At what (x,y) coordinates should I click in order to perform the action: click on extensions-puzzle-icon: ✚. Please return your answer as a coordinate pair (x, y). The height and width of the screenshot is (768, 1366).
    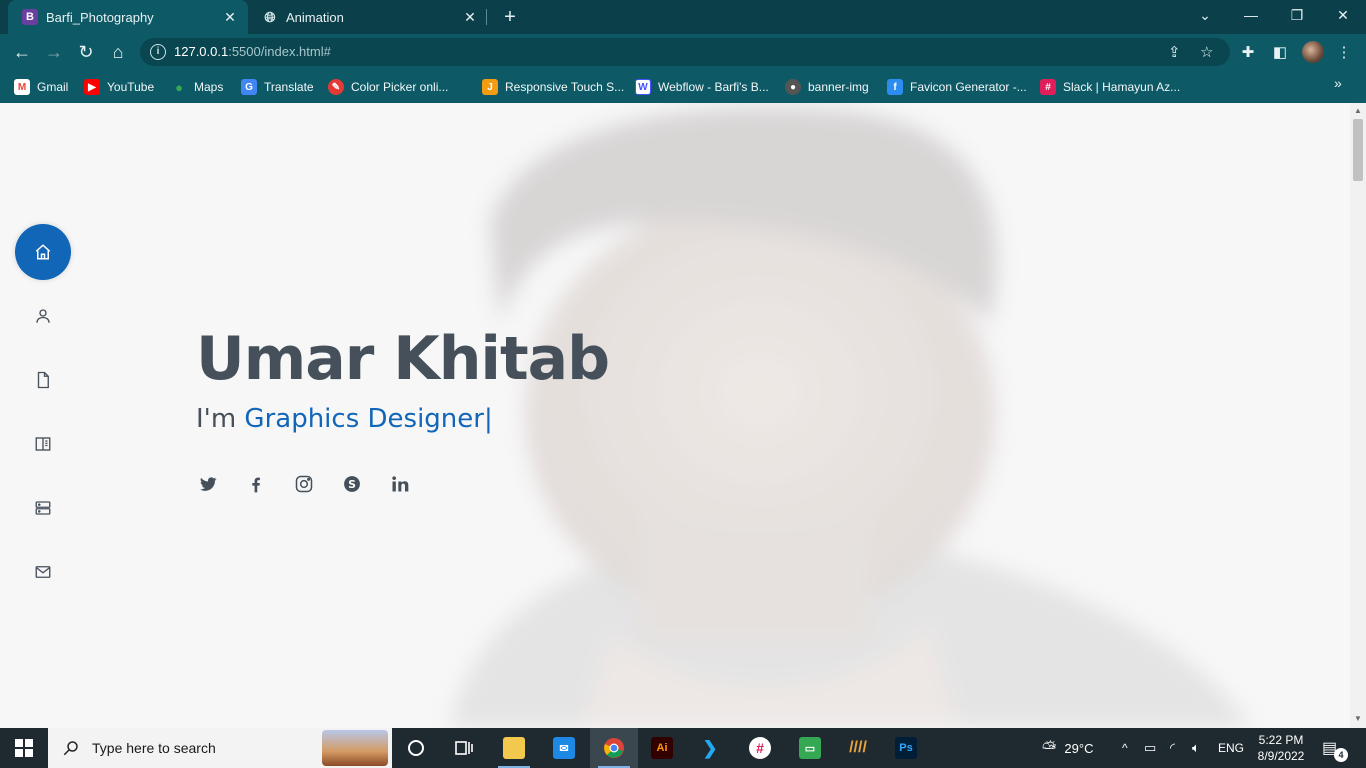
    Looking at the image, I should click on (1248, 52).